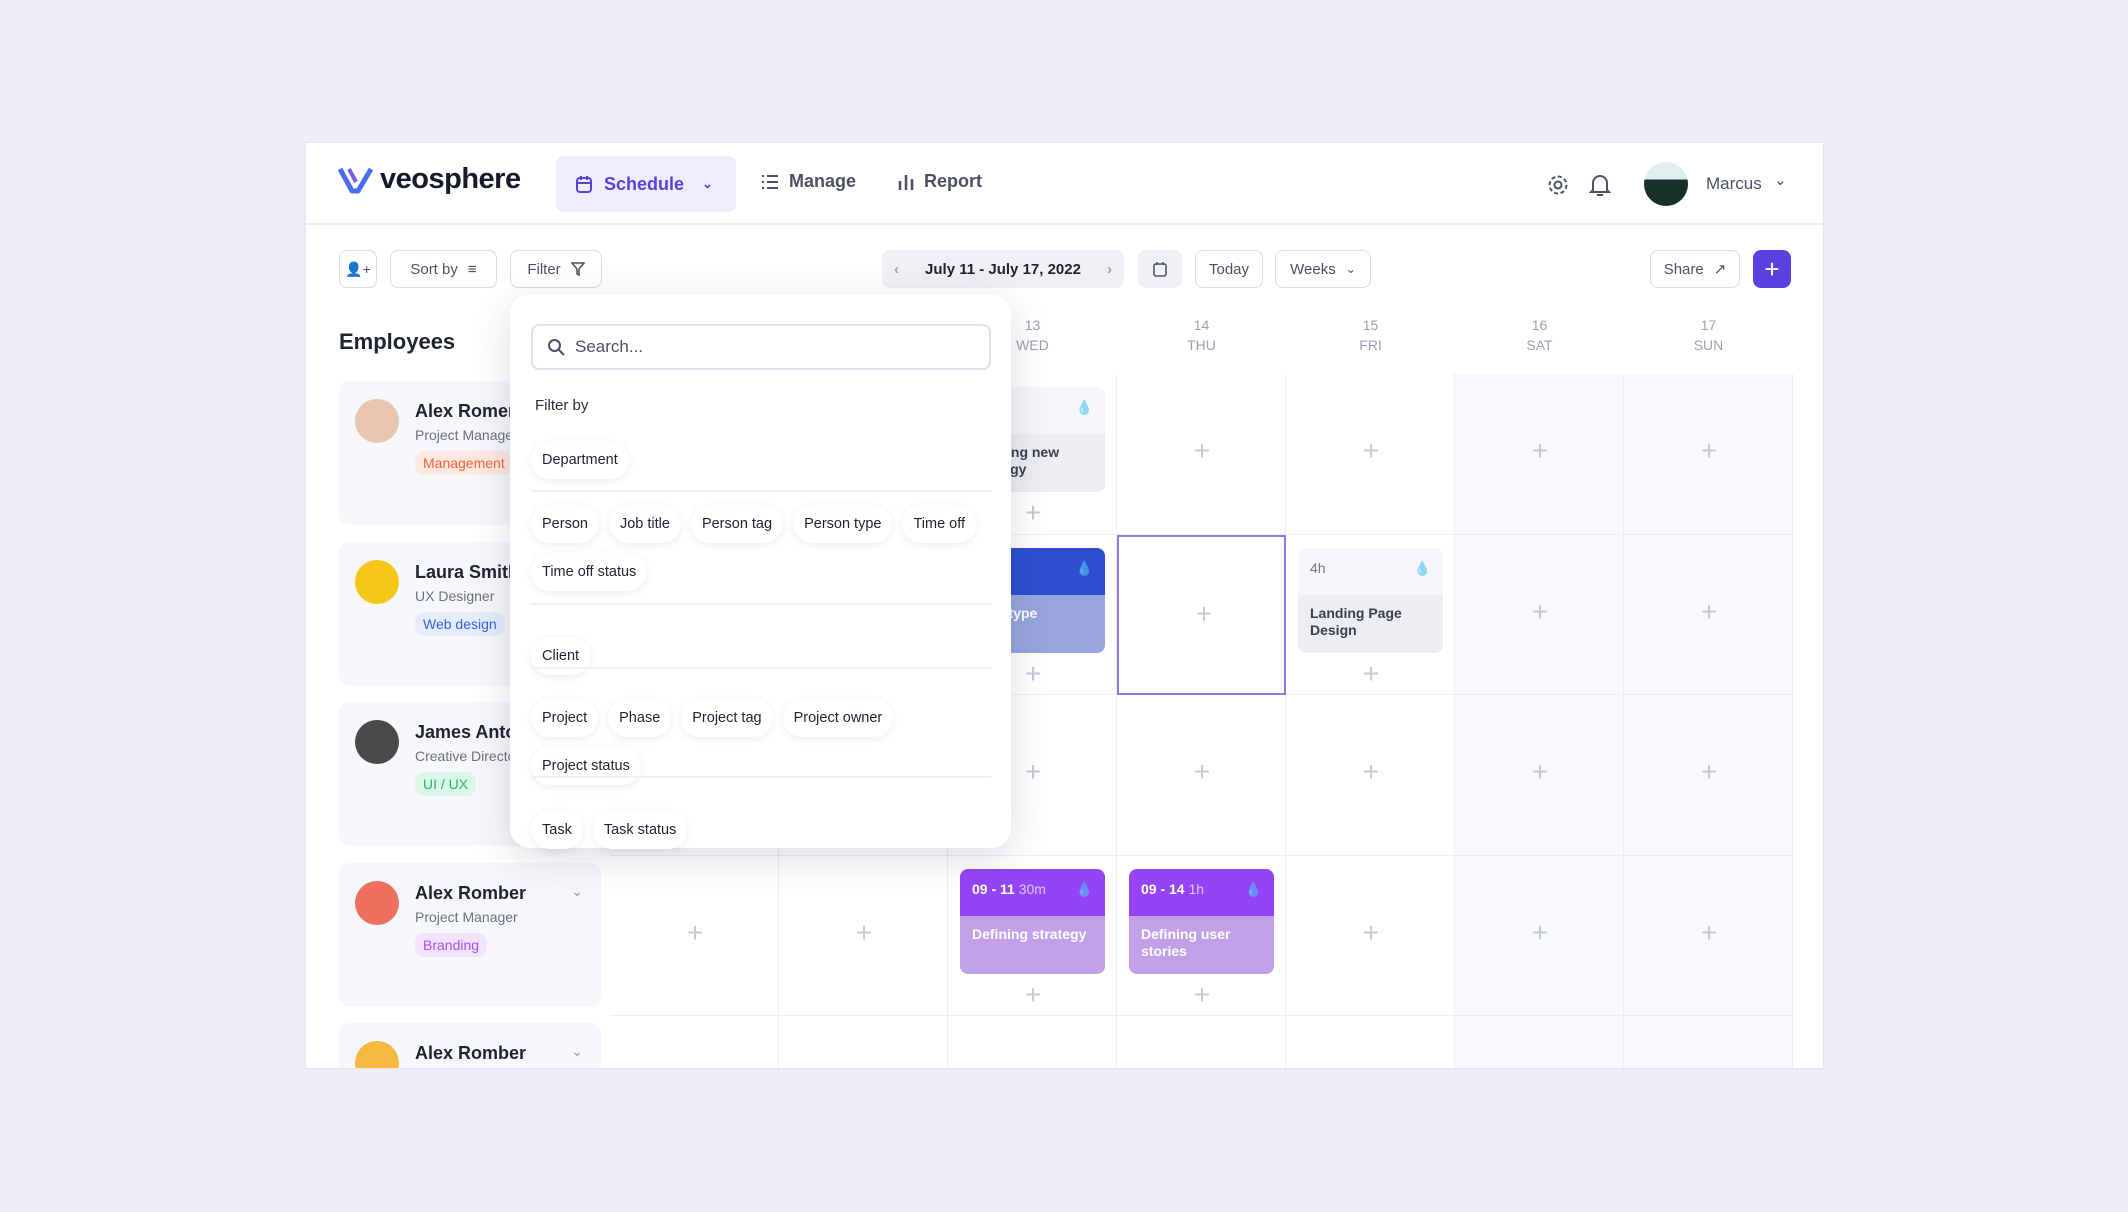 This screenshot has height=1212, width=2128. Describe the element at coordinates (561, 656) in the screenshot. I see `filter-chip: Client` at that location.